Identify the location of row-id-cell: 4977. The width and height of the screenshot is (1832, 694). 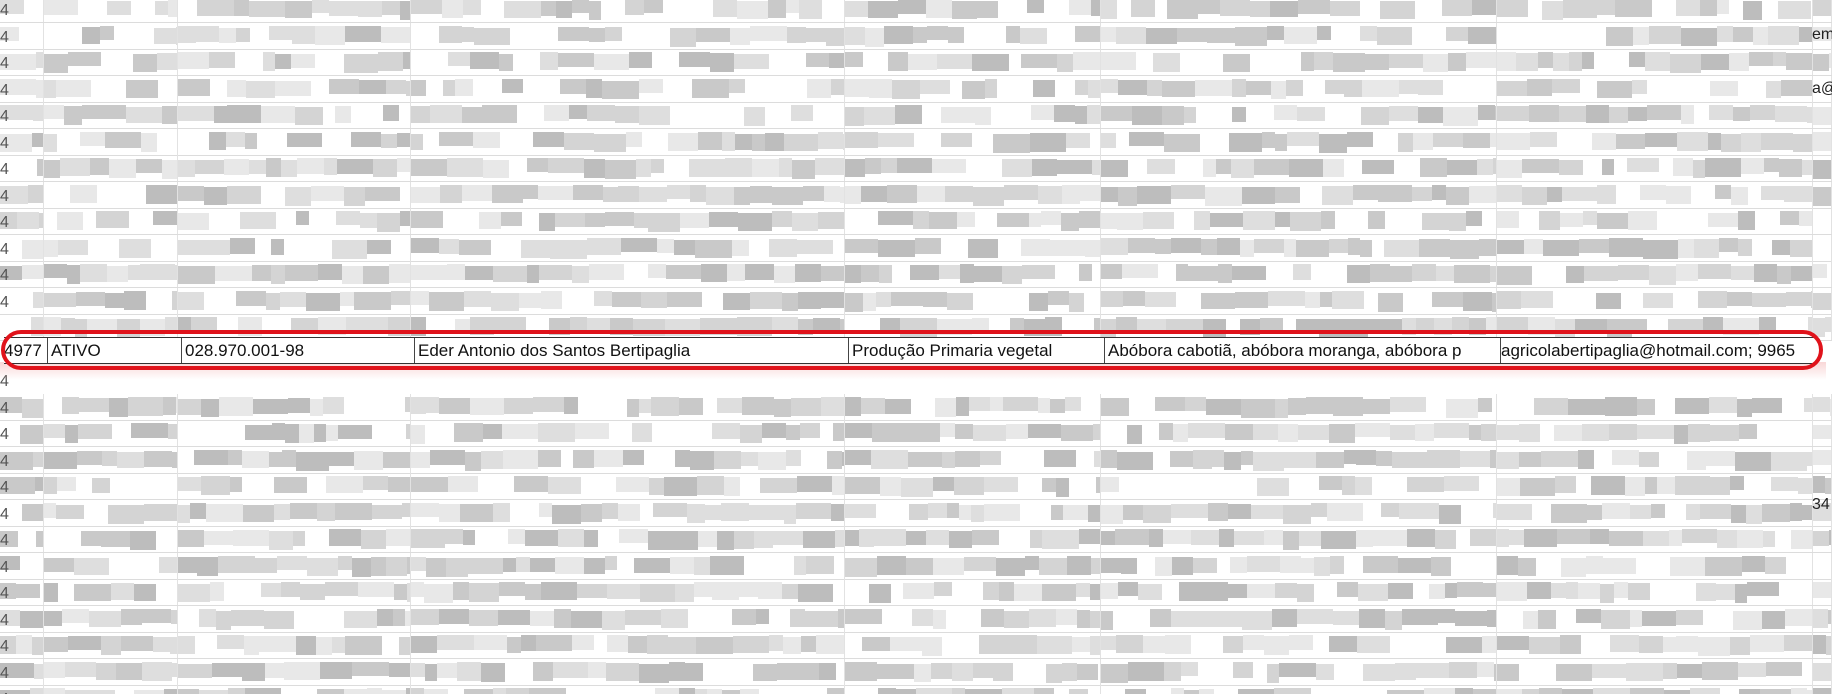
(26, 350).